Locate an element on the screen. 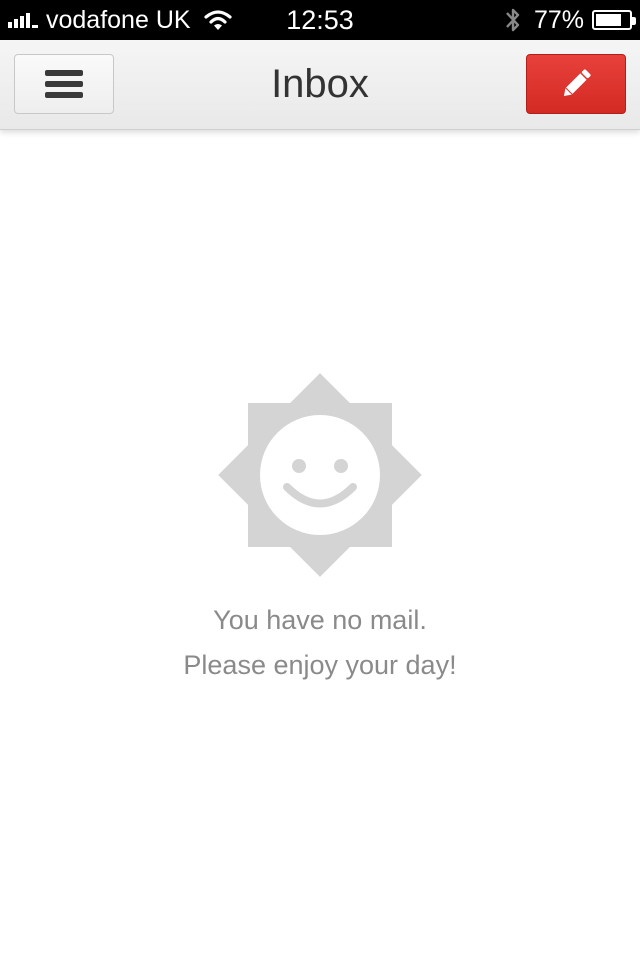  status-bar-right: 77% is located at coordinates (570, 20).